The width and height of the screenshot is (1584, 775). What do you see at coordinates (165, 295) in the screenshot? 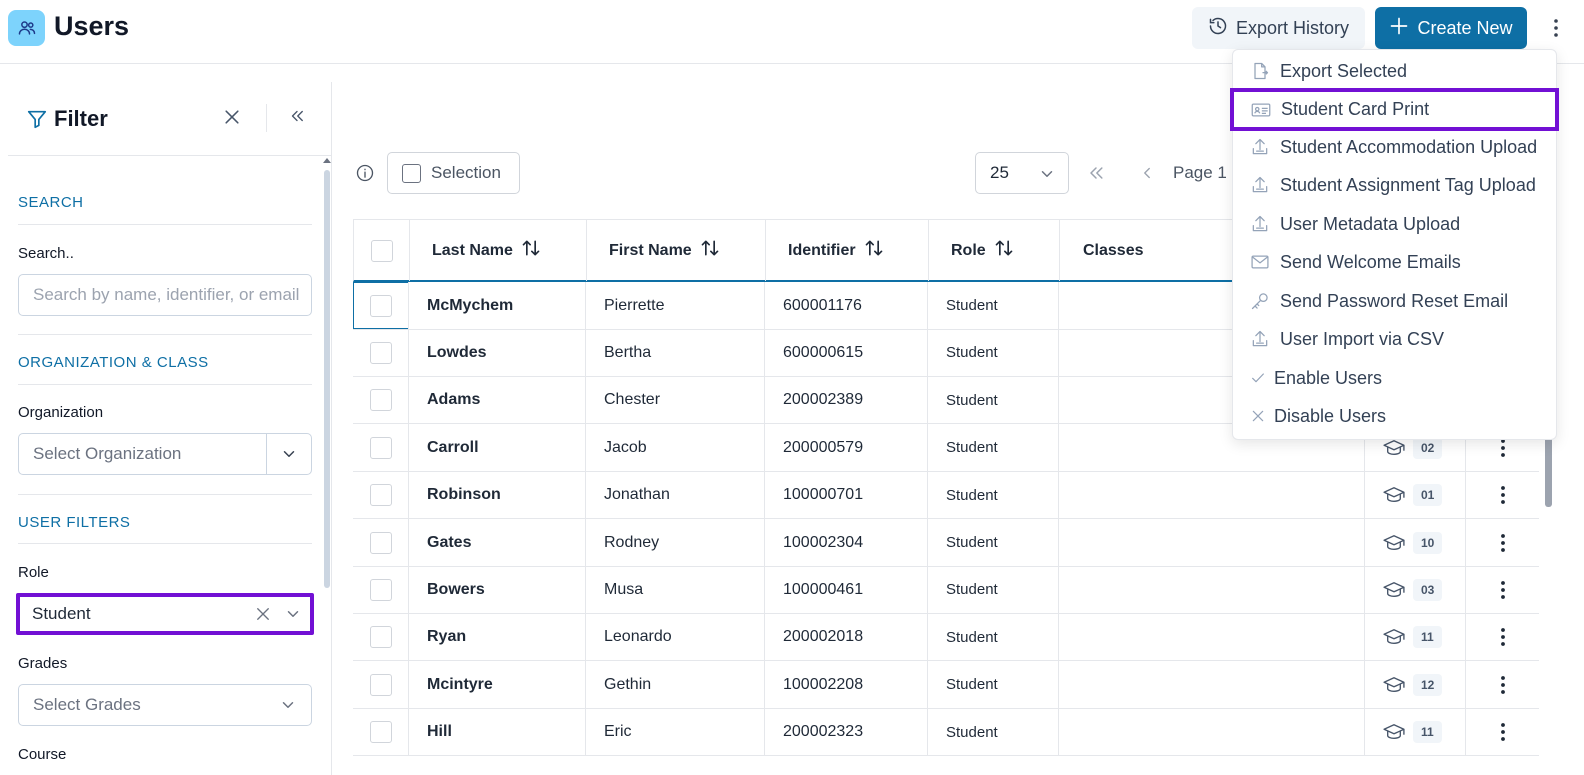
I see `search-input: Search by name, identifier, or email` at bounding box center [165, 295].